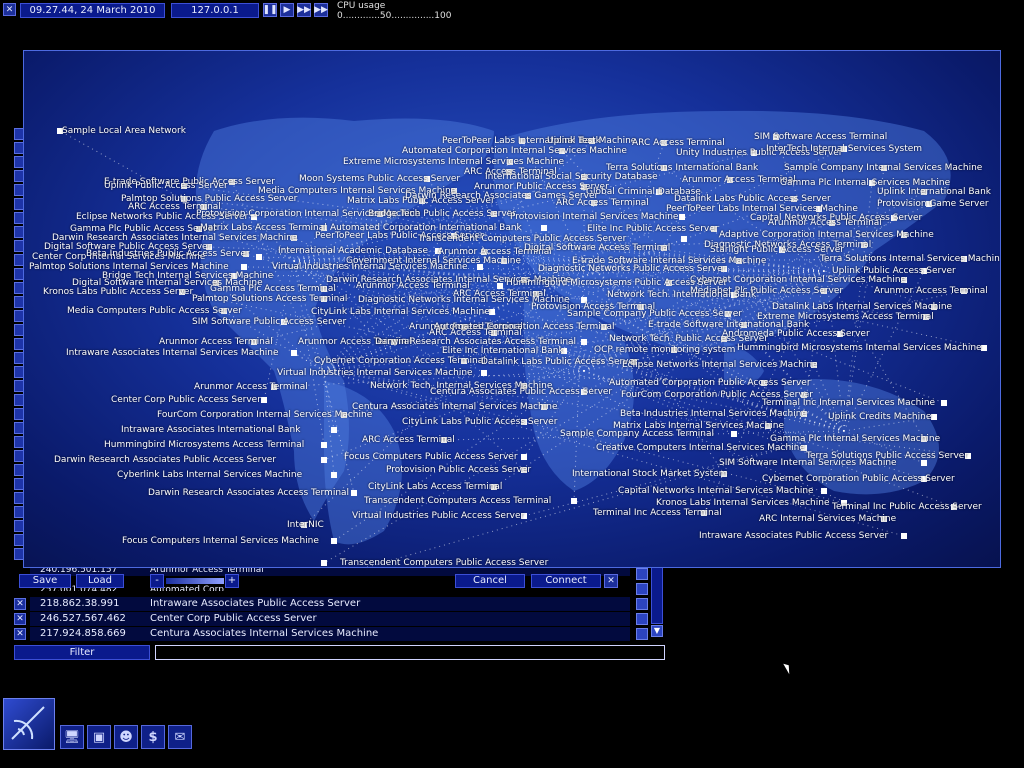 This screenshot has height=768, width=1024. What do you see at coordinates (209, 475) in the screenshot?
I see `server-node-label: Cyberlink Labs Internal Services Machine` at bounding box center [209, 475].